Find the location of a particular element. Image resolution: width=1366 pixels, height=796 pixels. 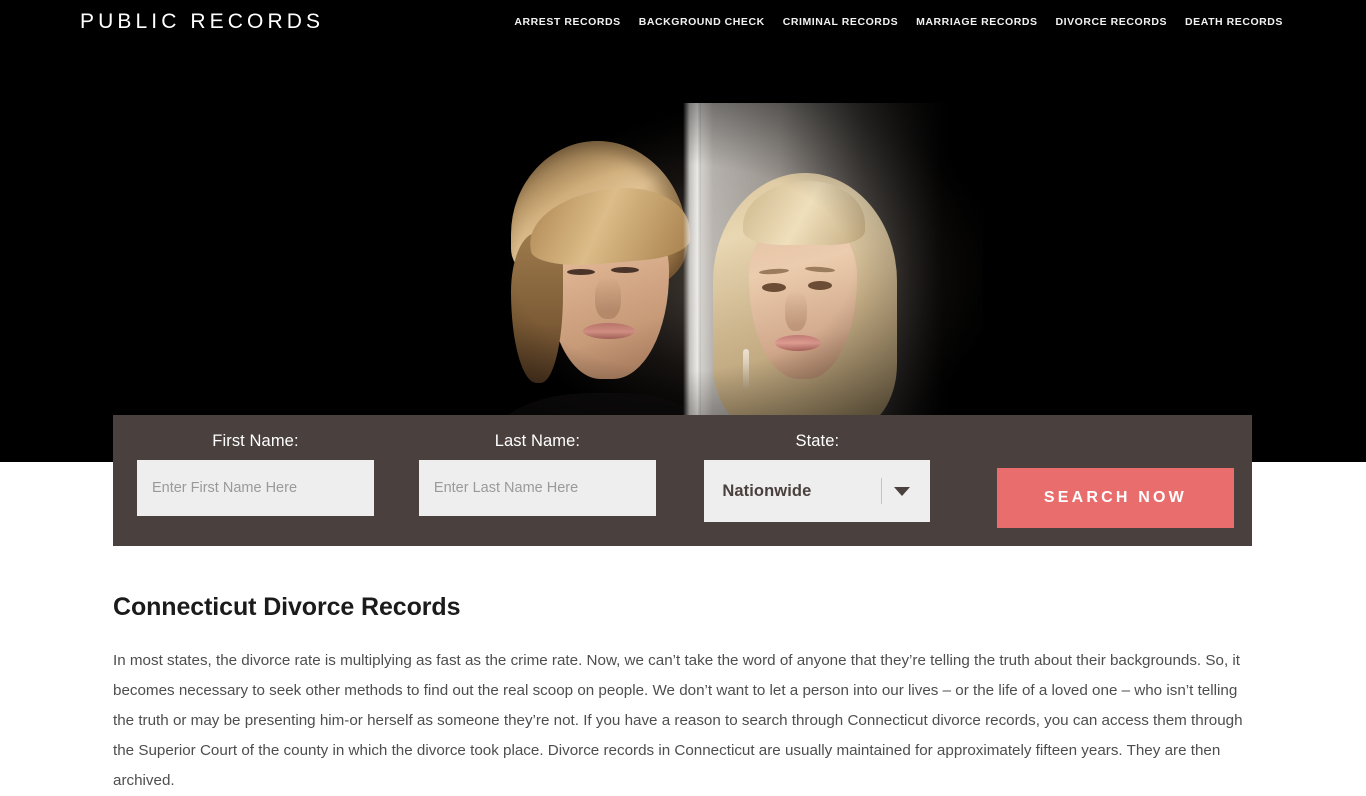

nav-item-background-check: BACKGROUND CHECK is located at coordinates (702, 22).